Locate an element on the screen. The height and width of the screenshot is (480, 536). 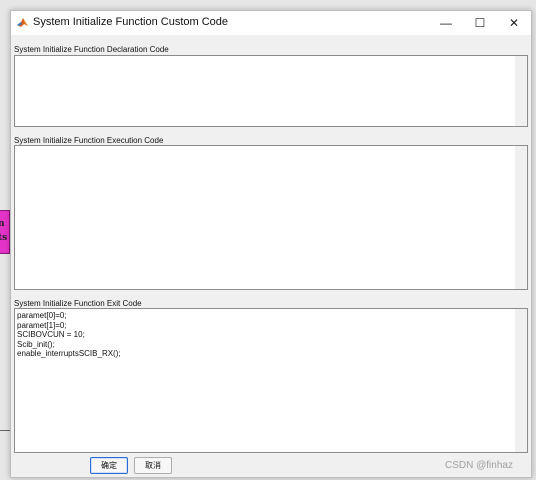
exit-code-label: System Initialize Function Exit Code is located at coordinates (78, 303).